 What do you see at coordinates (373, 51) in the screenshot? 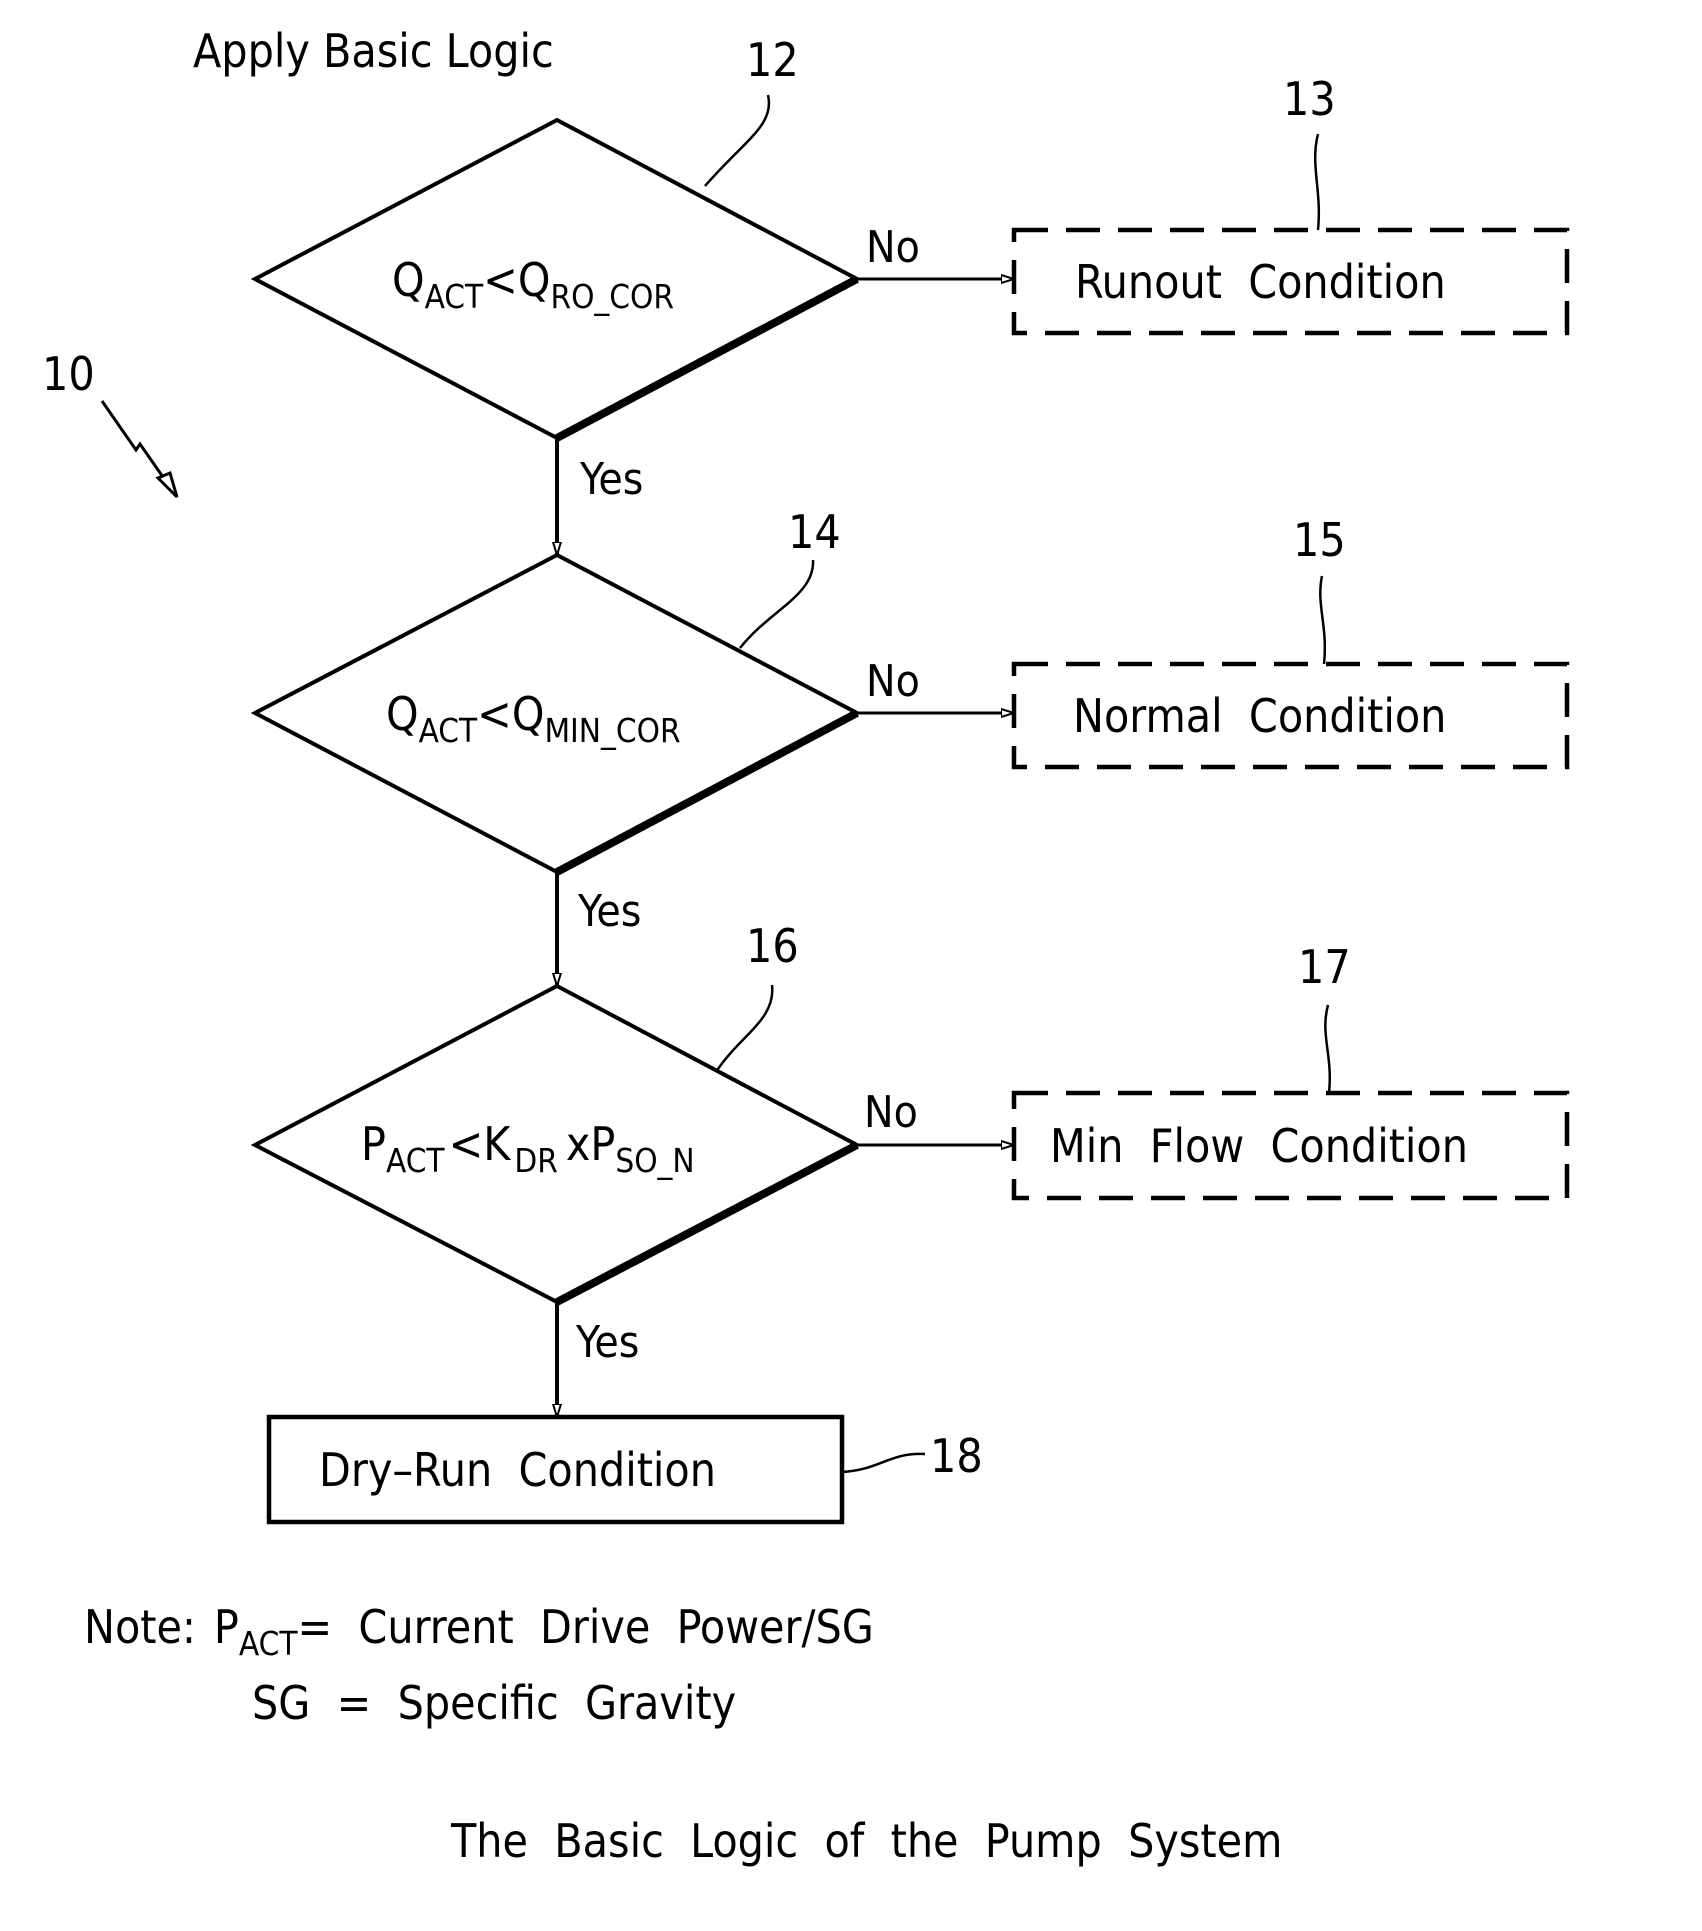
I see `title: Apply Basic Logic` at bounding box center [373, 51].